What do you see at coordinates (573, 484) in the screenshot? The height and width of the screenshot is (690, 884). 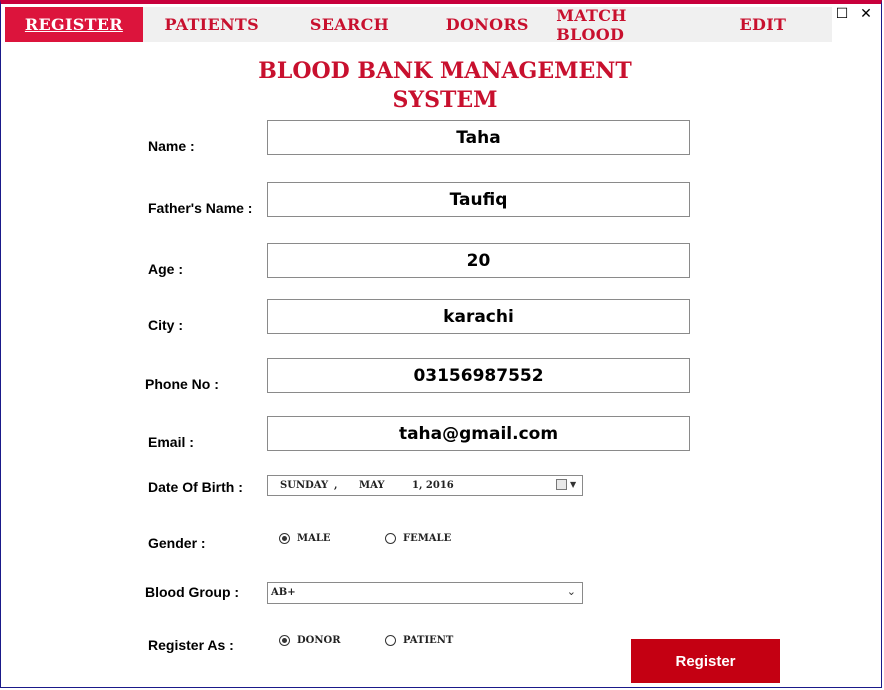 I see `chevron-down-icon: ▼` at bounding box center [573, 484].